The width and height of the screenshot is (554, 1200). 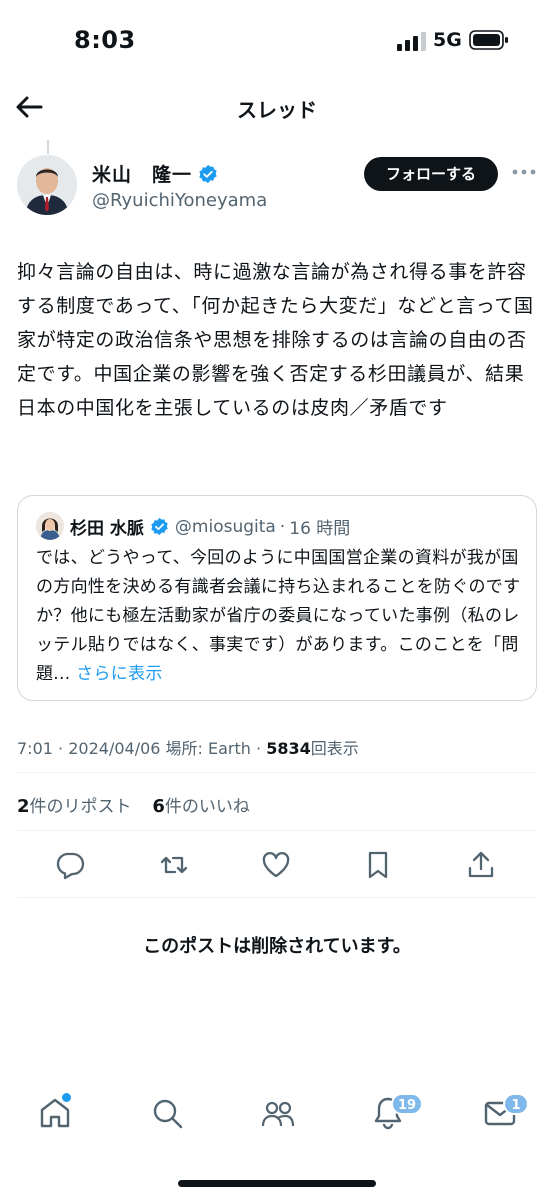 I want to click on quoted-post-header: 杉田 水脈 @miosugita · 16 時間, so click(x=210, y=527).